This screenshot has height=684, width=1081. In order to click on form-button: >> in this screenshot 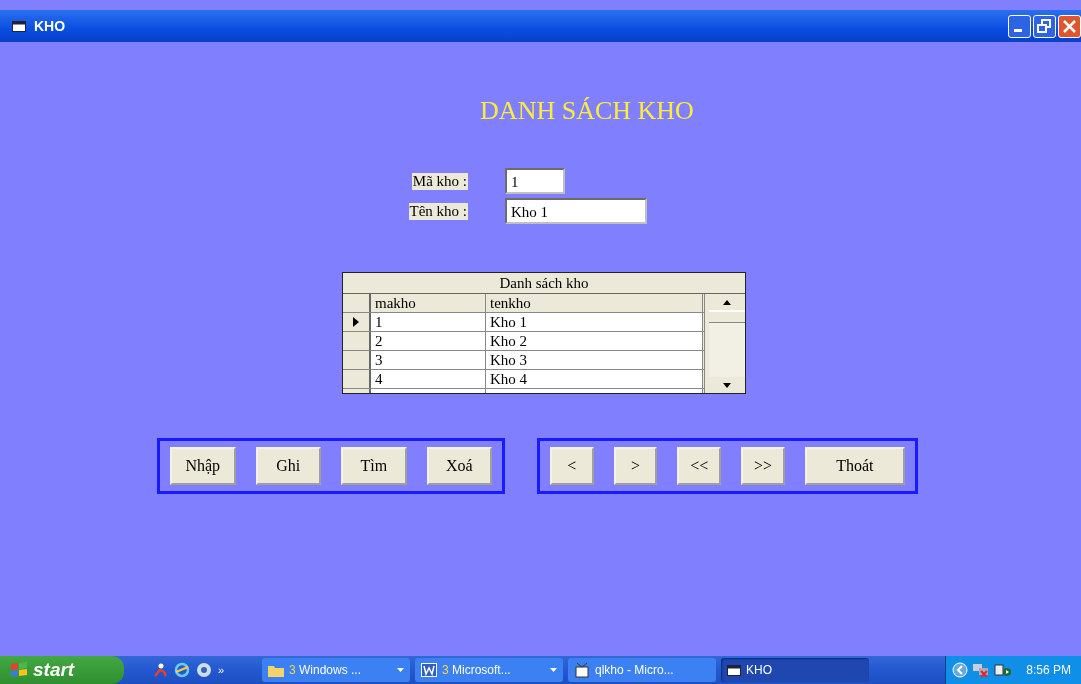, I will do `click(763, 466)`.